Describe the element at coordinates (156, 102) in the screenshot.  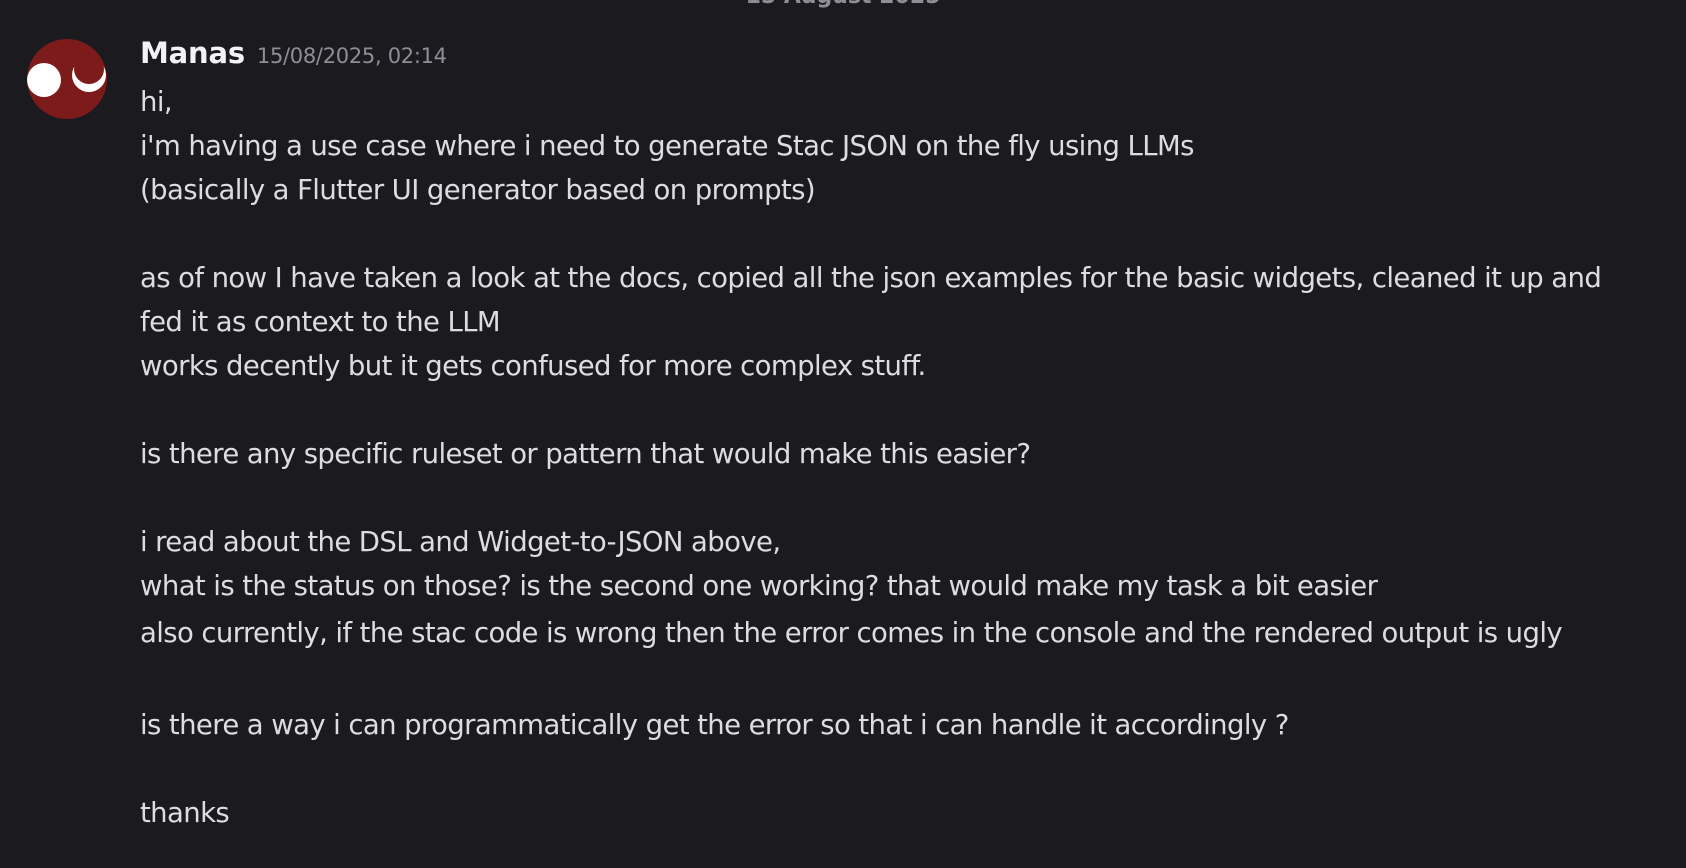
I see `message-line: hi,` at that location.